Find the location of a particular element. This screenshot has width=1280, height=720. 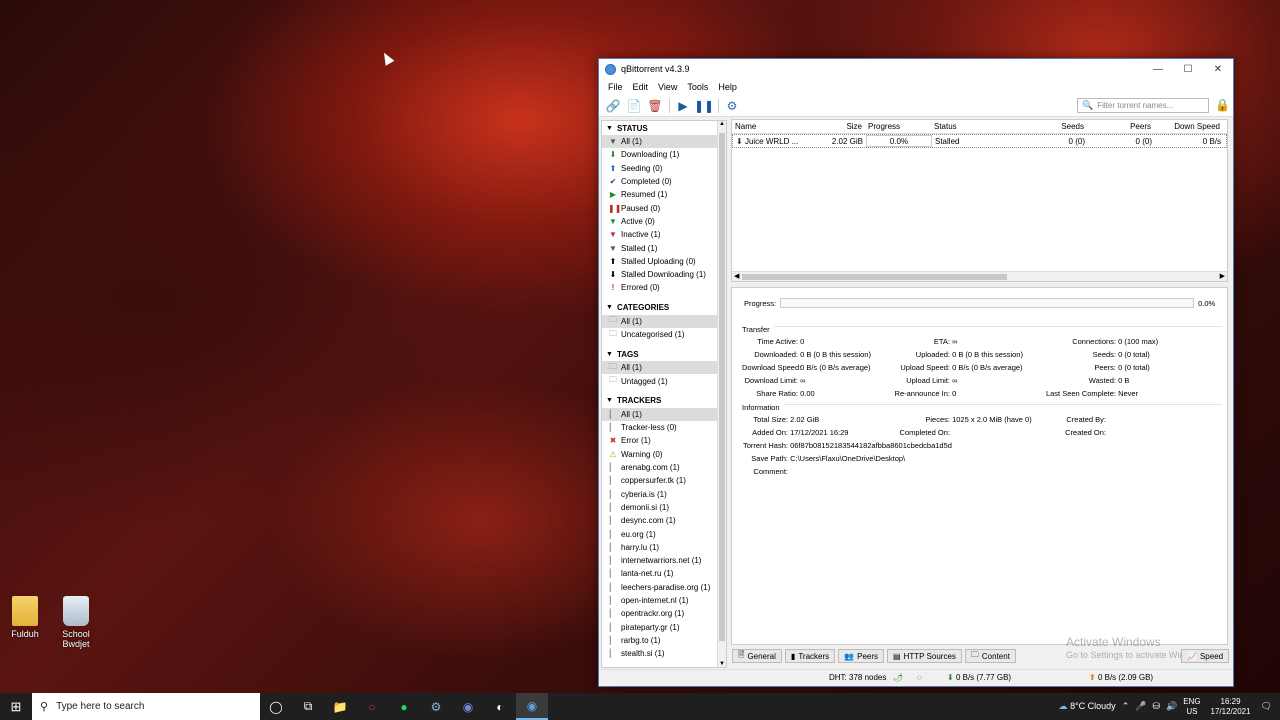

tab-http-sources: ▤ HTTP Sources is located at coordinates (924, 656).